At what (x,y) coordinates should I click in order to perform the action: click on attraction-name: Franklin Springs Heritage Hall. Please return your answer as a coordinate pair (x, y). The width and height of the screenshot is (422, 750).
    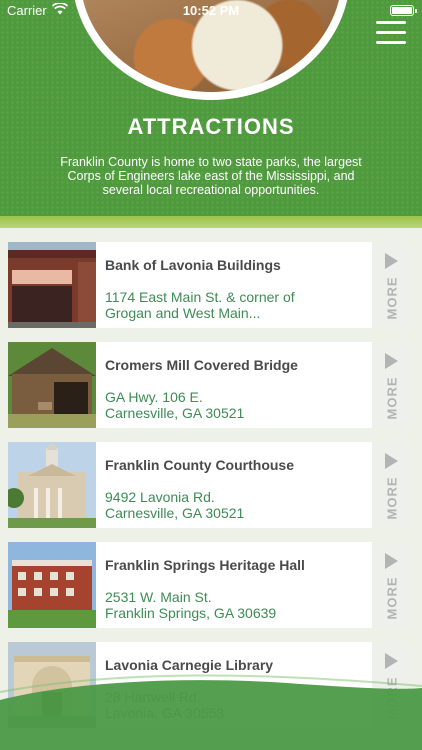
    Looking at the image, I should click on (205, 565).